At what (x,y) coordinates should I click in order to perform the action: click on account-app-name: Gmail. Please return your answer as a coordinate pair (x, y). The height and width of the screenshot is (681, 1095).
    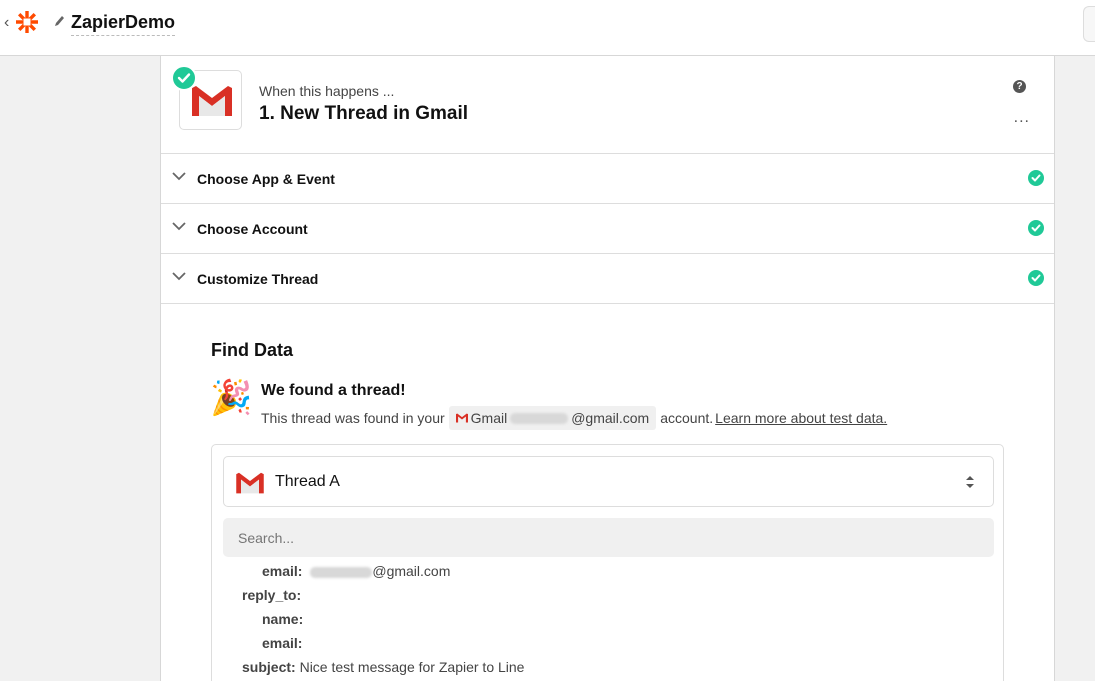
    Looking at the image, I should click on (489, 418).